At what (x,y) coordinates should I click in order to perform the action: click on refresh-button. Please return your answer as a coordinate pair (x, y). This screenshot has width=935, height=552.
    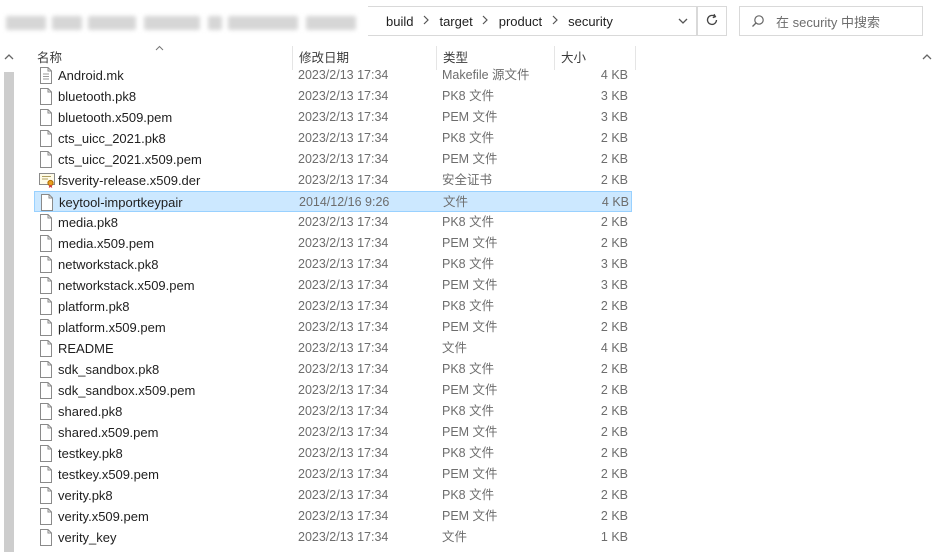
    Looking at the image, I should click on (712, 21).